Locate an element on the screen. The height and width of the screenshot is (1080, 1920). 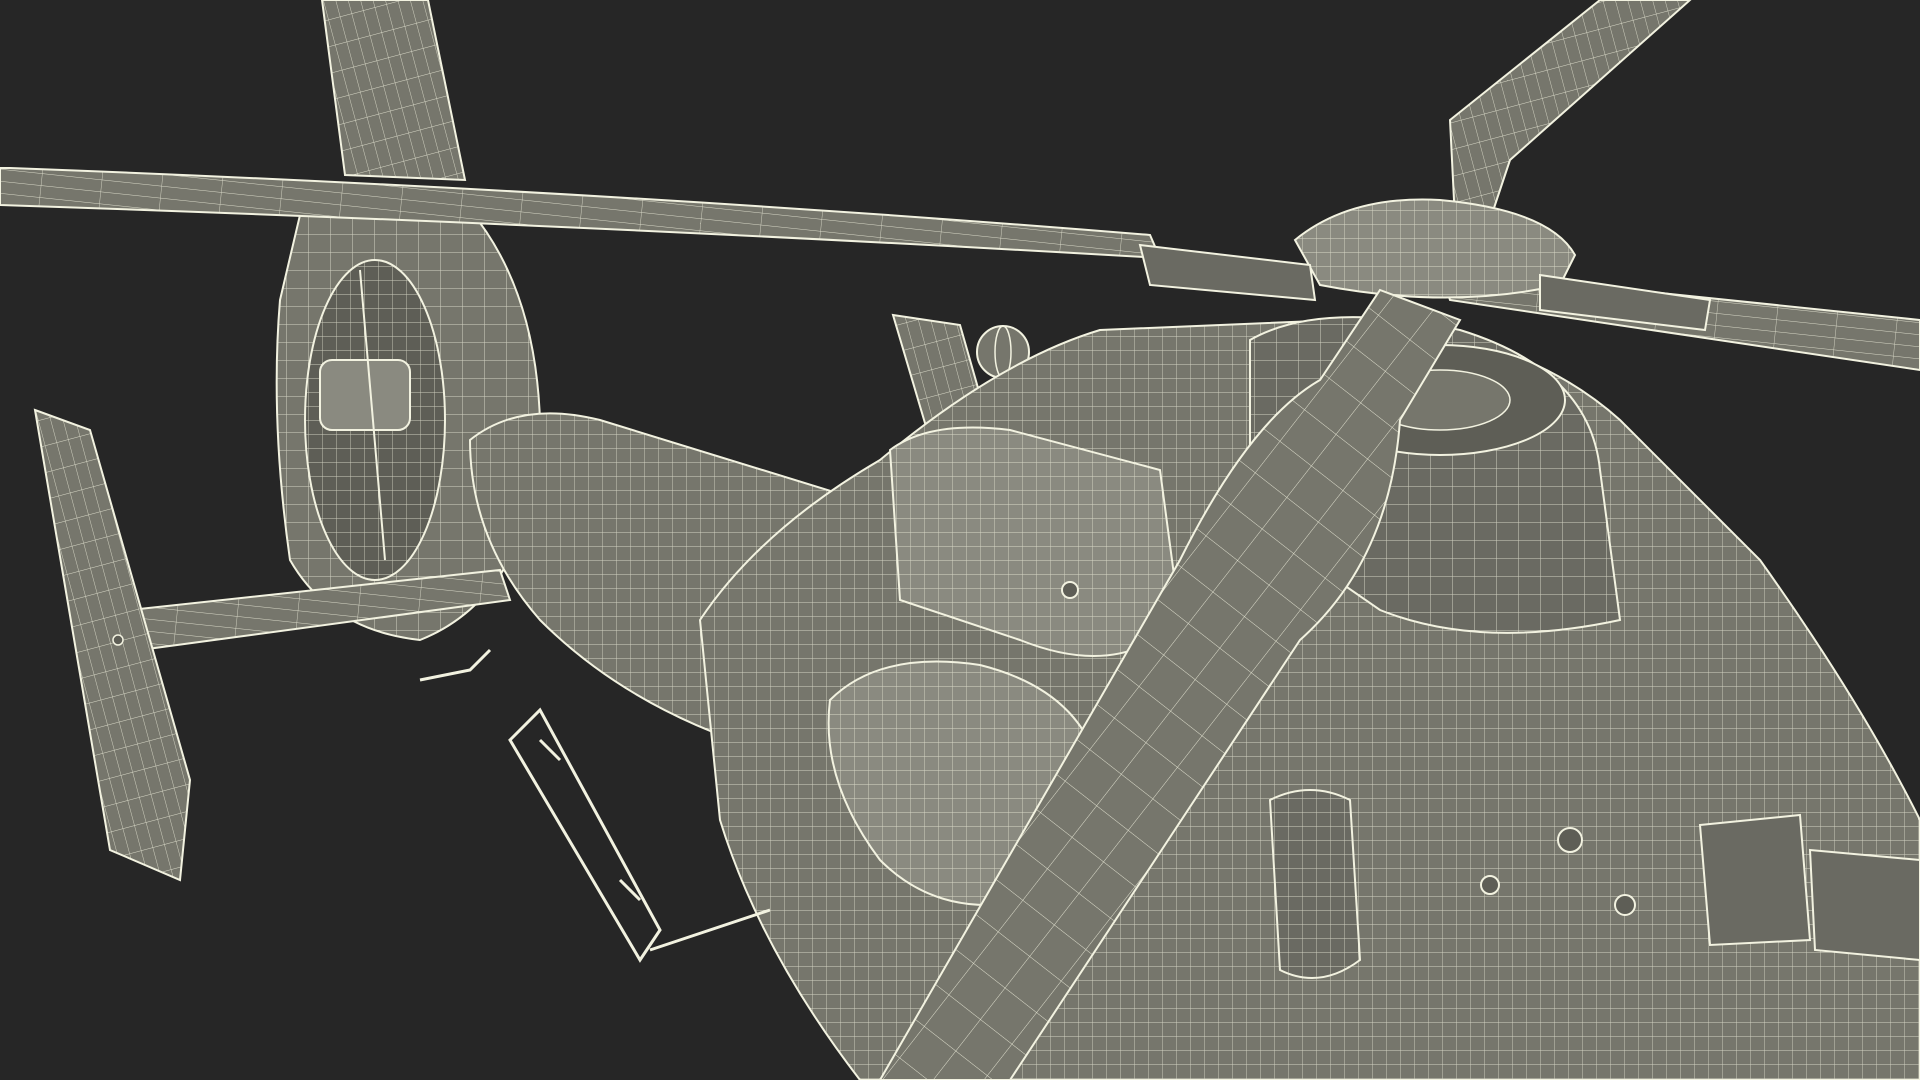
exhaust-pipe is located at coordinates (1315, 884).